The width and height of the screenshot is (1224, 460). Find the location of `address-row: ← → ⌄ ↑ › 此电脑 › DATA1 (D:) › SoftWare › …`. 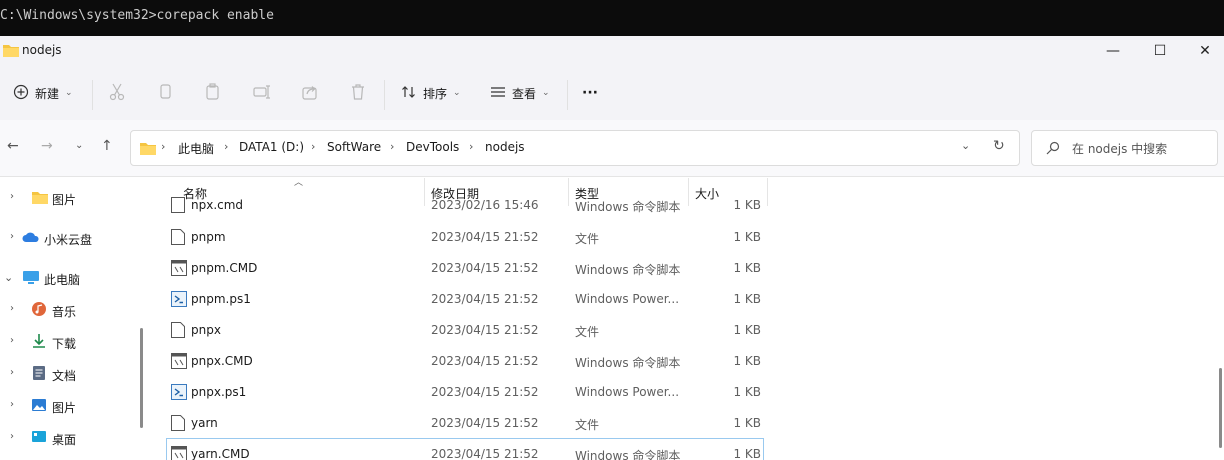

address-row: ← → ⌄ ↑ › 此电脑 › DATA1 (D:) › SoftWare › … is located at coordinates (612, 148).